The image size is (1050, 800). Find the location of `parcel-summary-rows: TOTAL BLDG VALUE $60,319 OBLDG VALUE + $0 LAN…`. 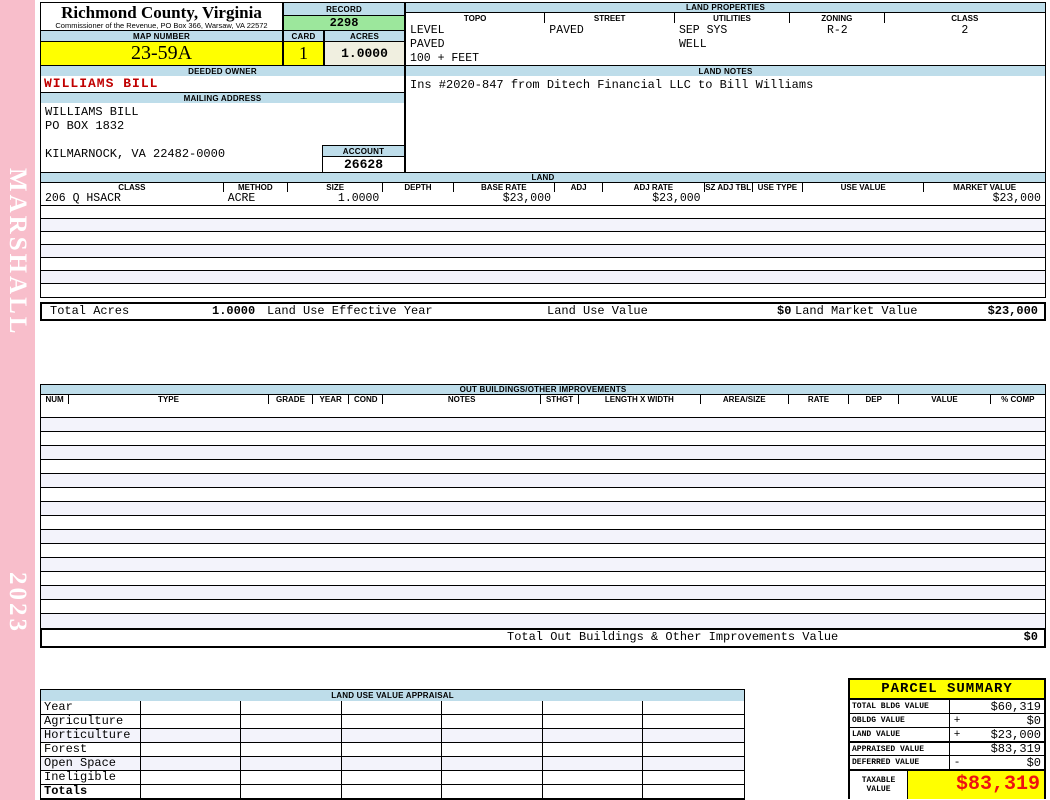

parcel-summary-rows: TOTAL BLDG VALUE $60,319 OBLDG VALUE + $0 LAN… is located at coordinates (947, 735).